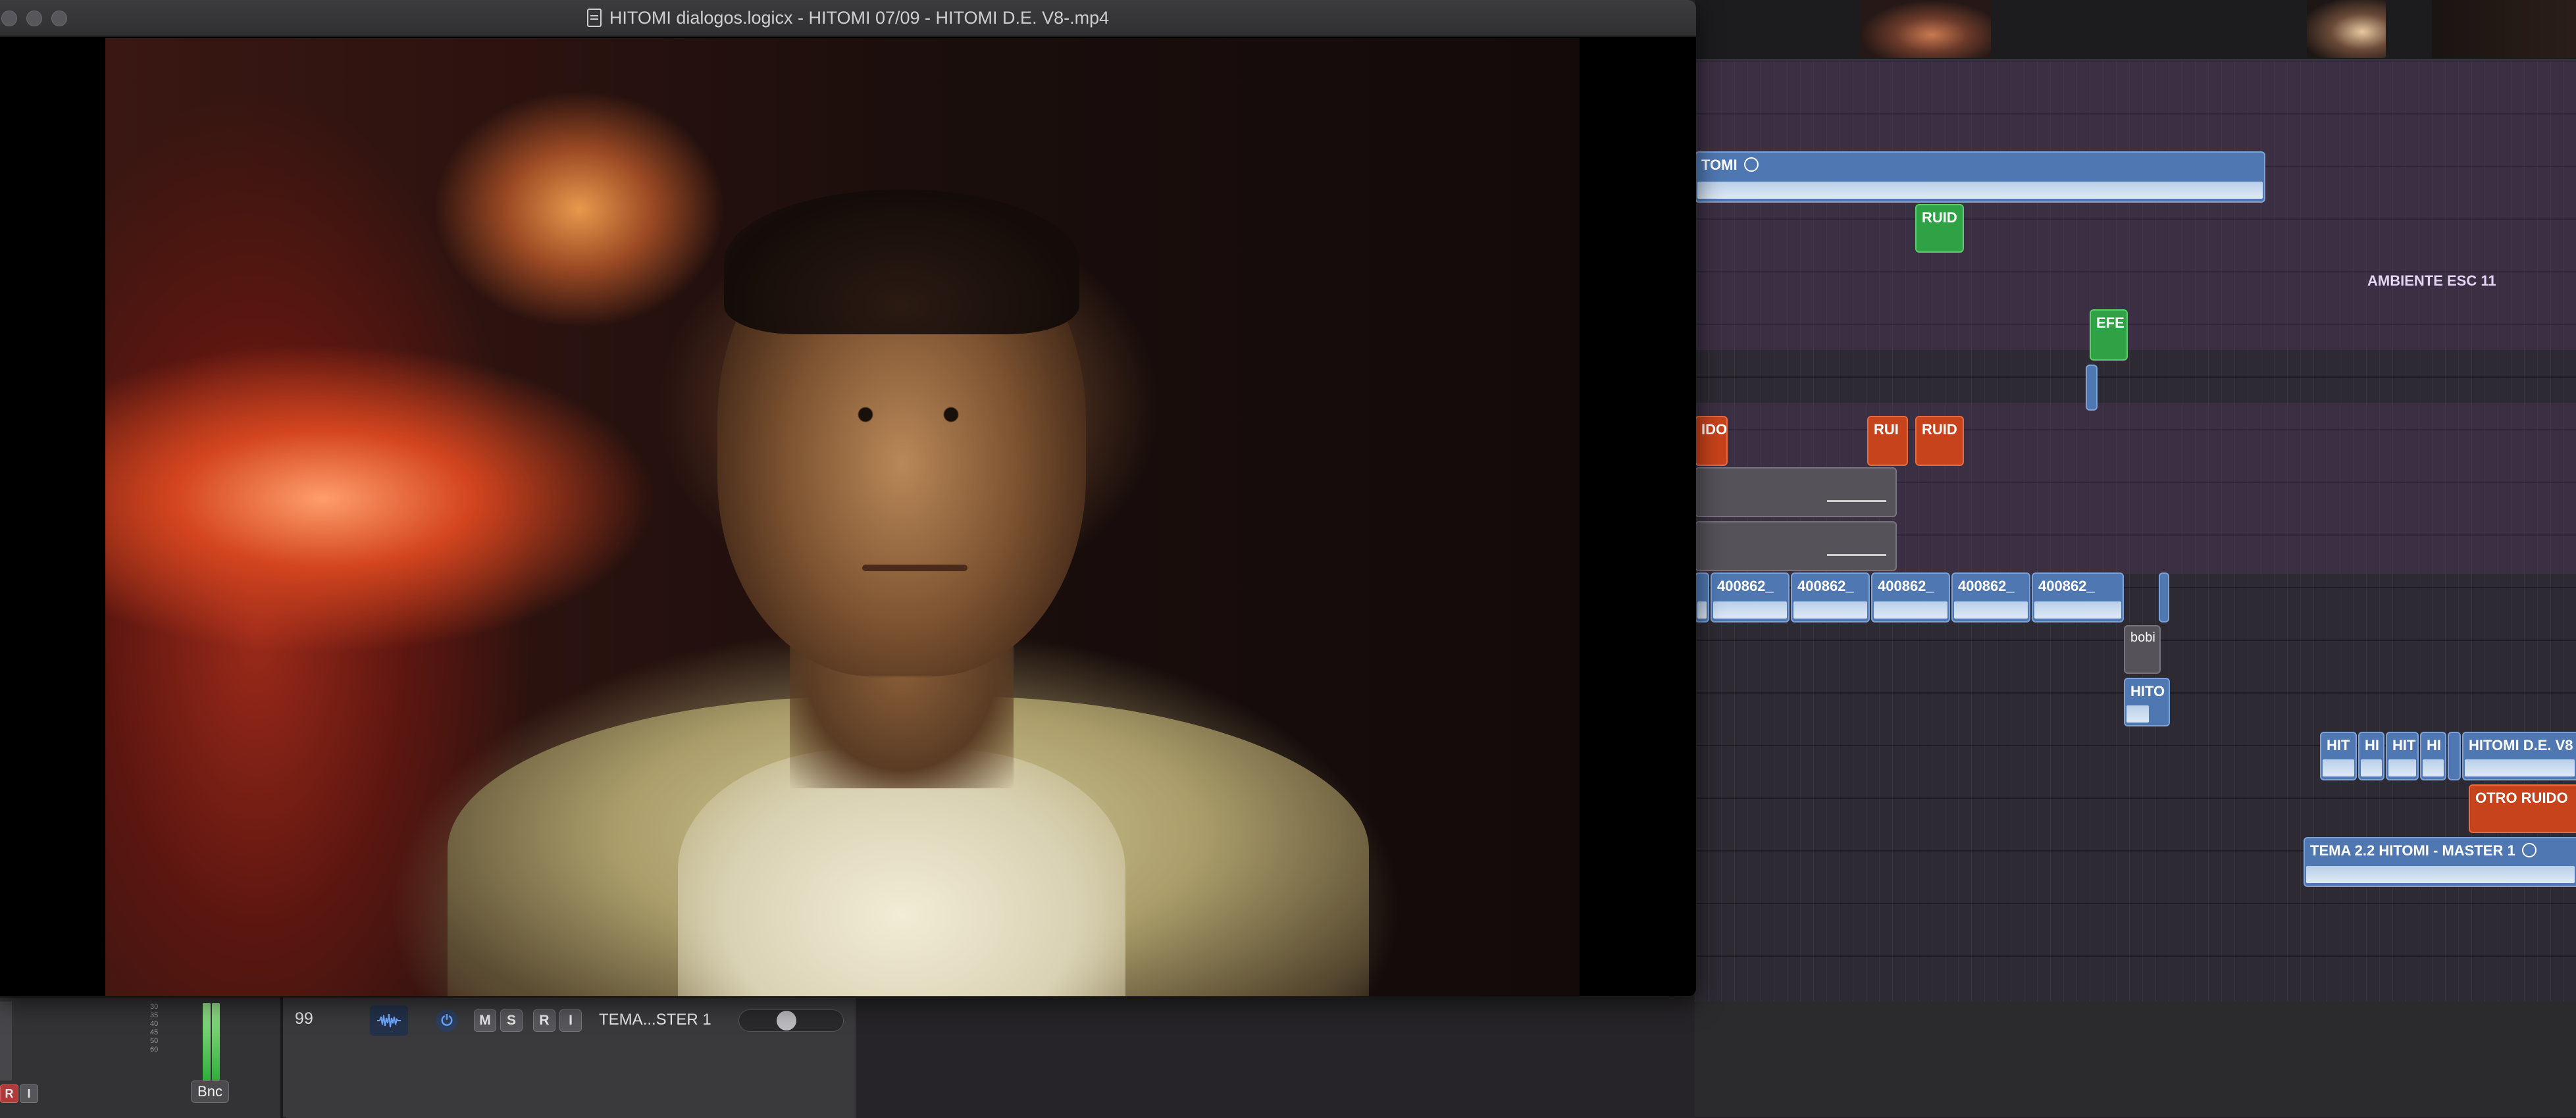 The image size is (2576, 1118). What do you see at coordinates (154, 1050) in the screenshot?
I see `meter-tick: 60` at bounding box center [154, 1050].